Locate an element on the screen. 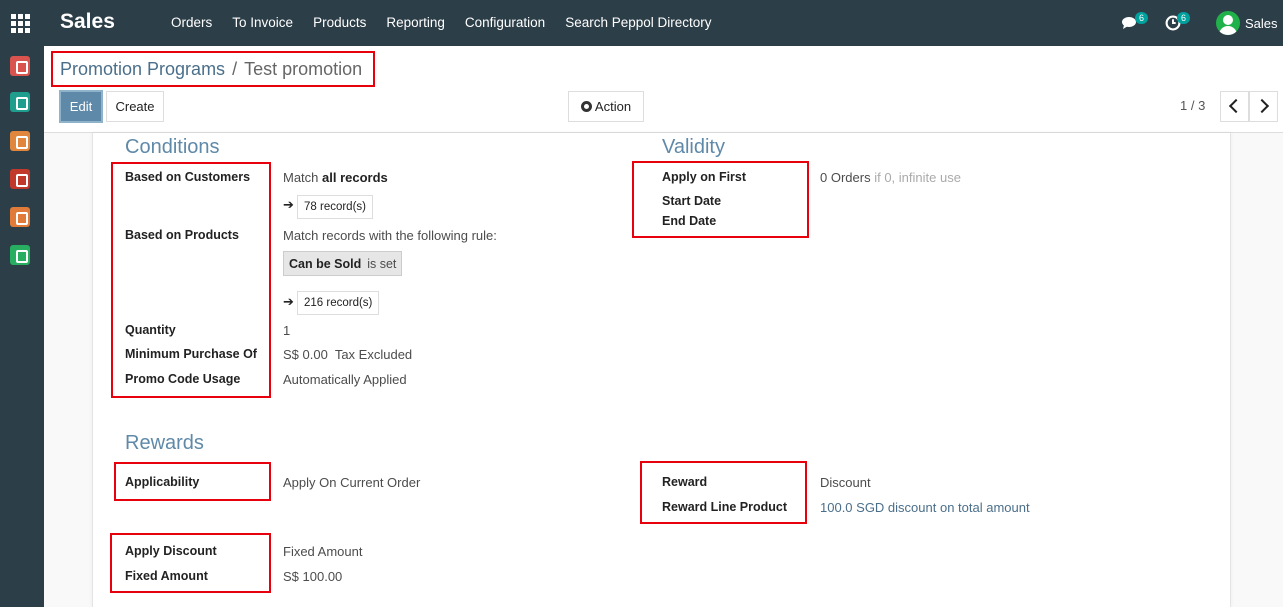  reward-label: Reward is located at coordinates (685, 482).